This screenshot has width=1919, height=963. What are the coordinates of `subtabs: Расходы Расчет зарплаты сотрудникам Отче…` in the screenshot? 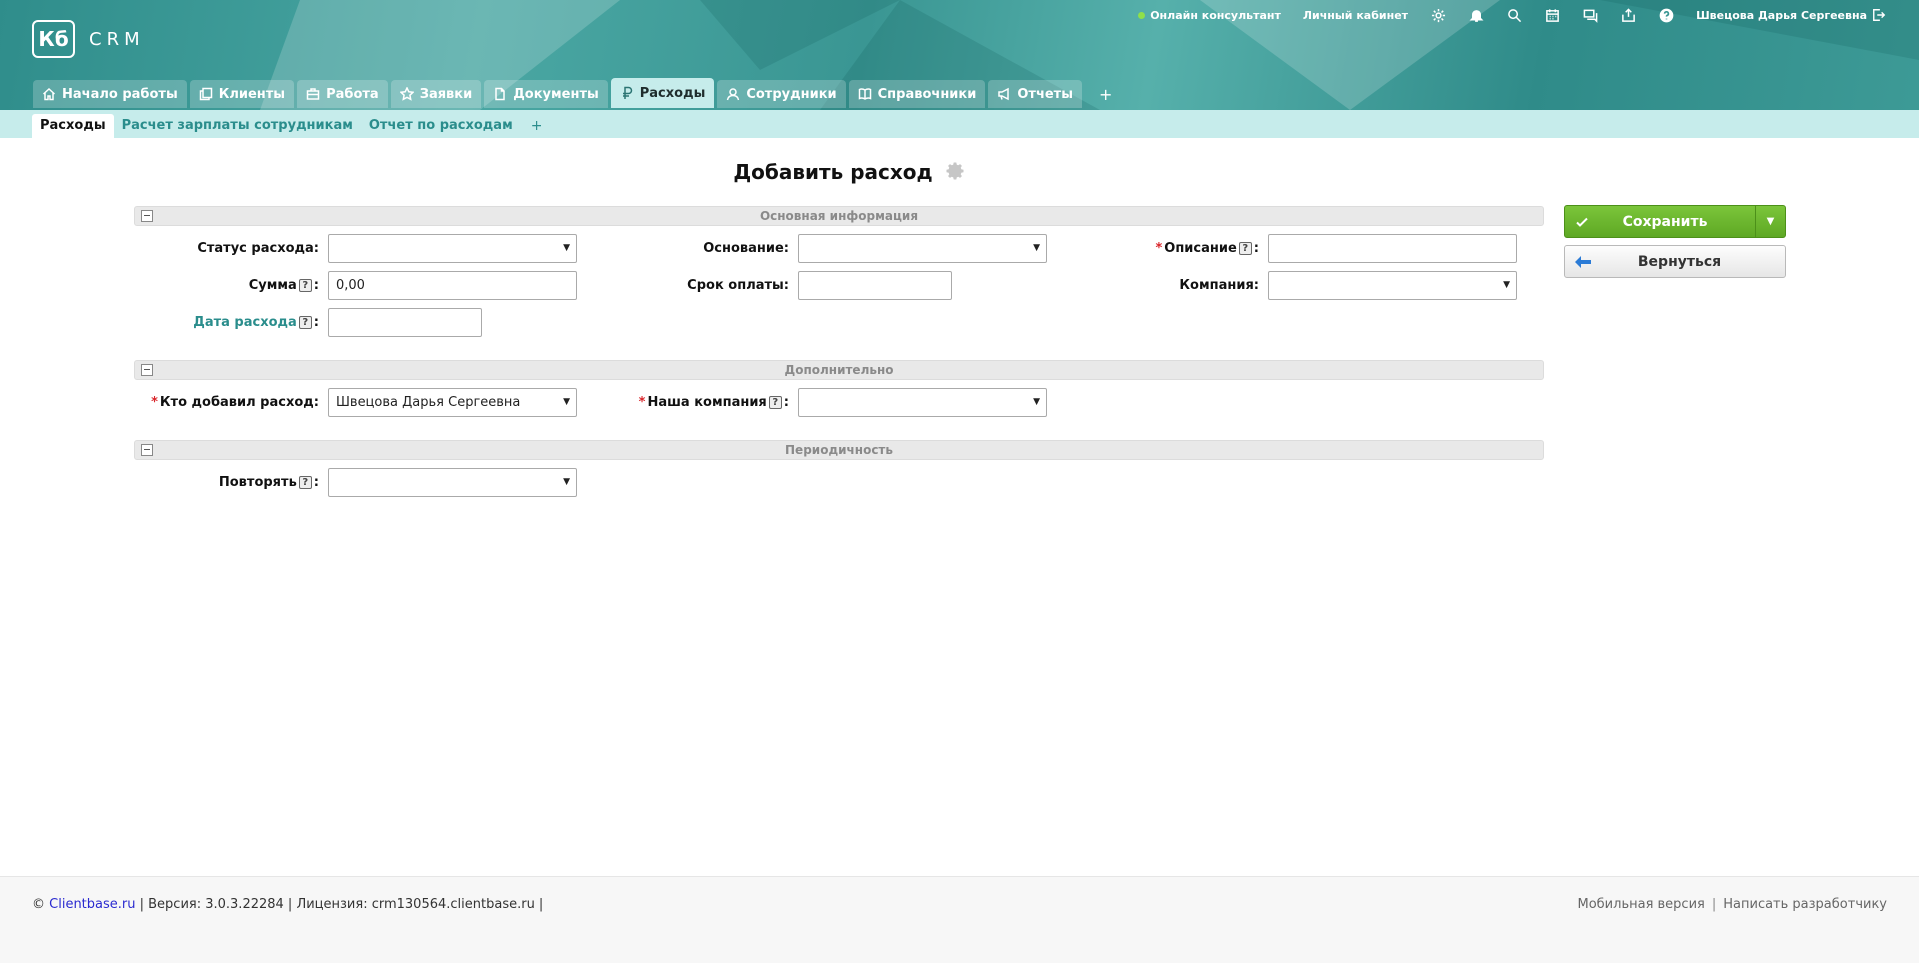 It's located at (292, 126).